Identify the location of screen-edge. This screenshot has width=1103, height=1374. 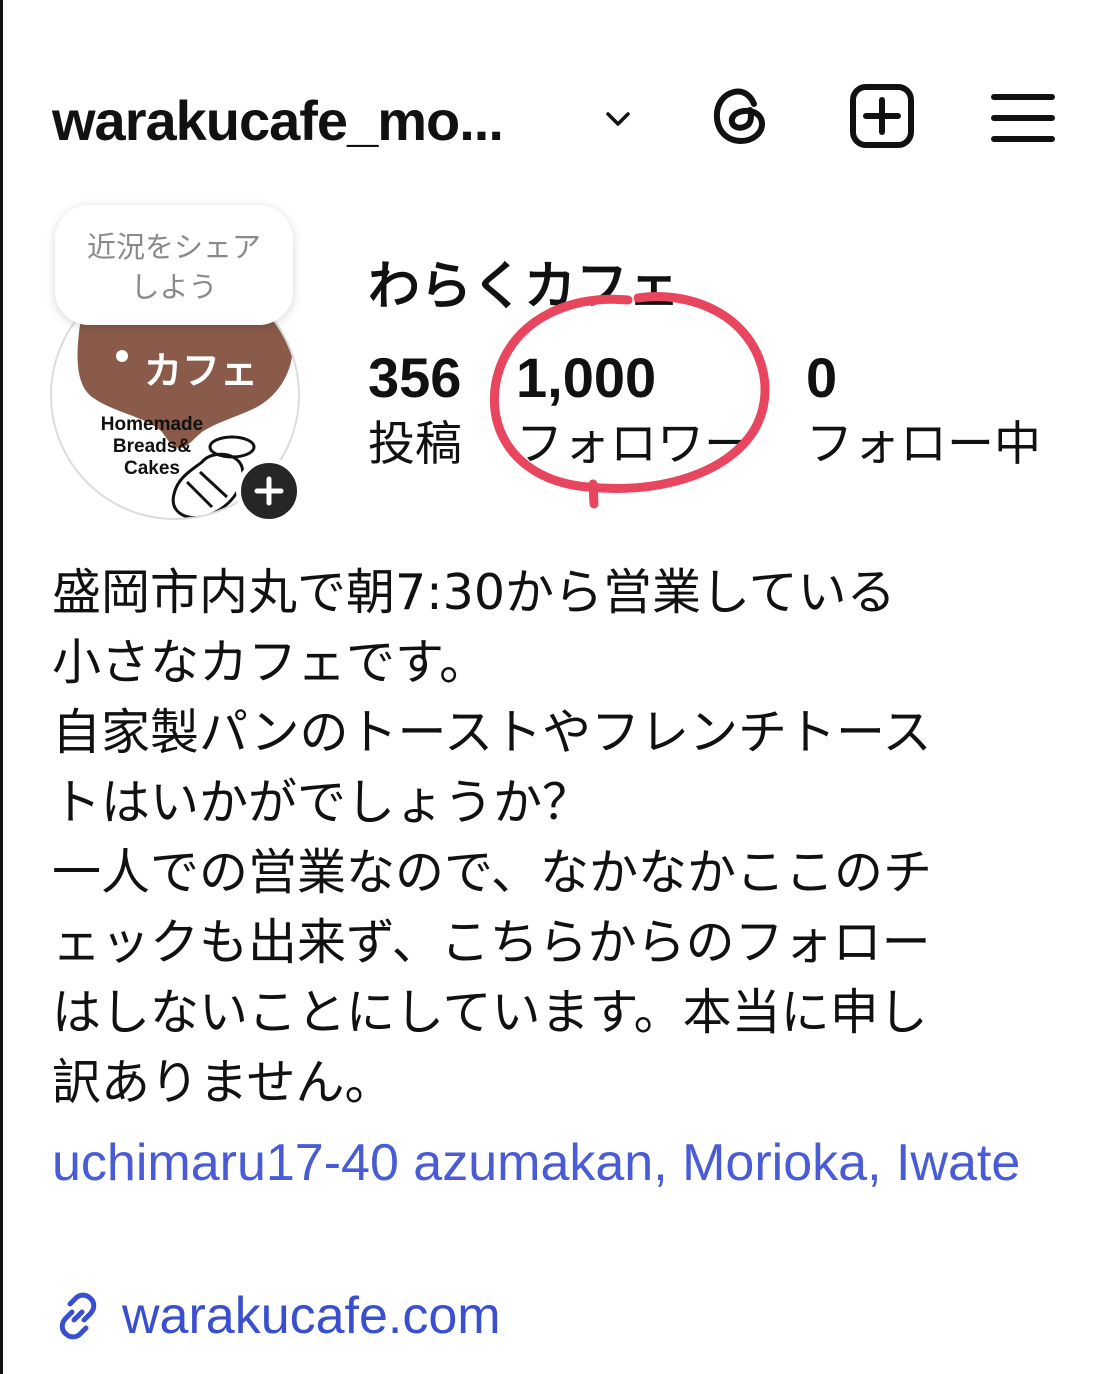
(1, 687).